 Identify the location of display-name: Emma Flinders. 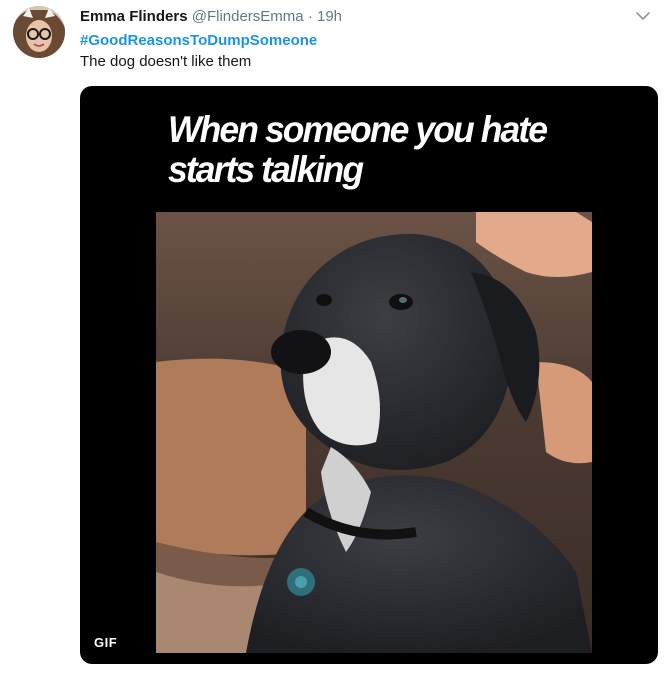
(134, 16).